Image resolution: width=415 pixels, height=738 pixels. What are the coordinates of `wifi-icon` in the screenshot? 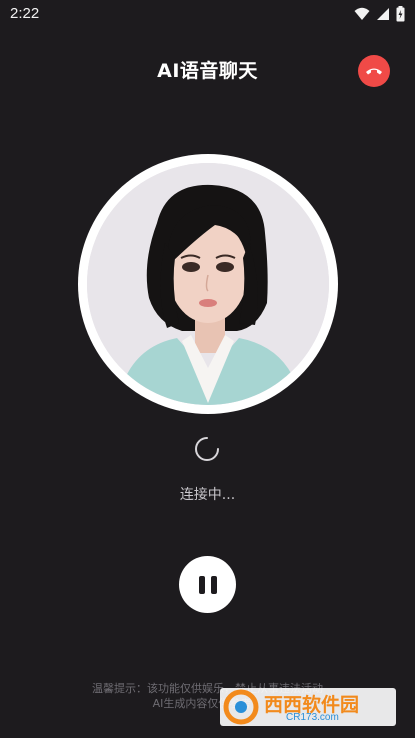 It's located at (362, 13).